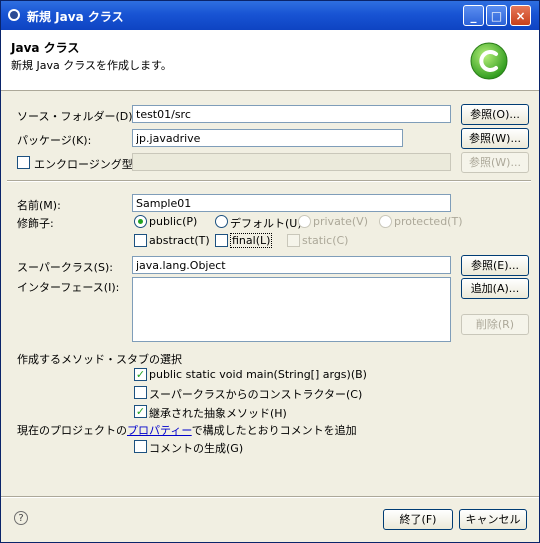  Describe the element at coordinates (385, 221) in the screenshot. I see `protected-radio` at that location.